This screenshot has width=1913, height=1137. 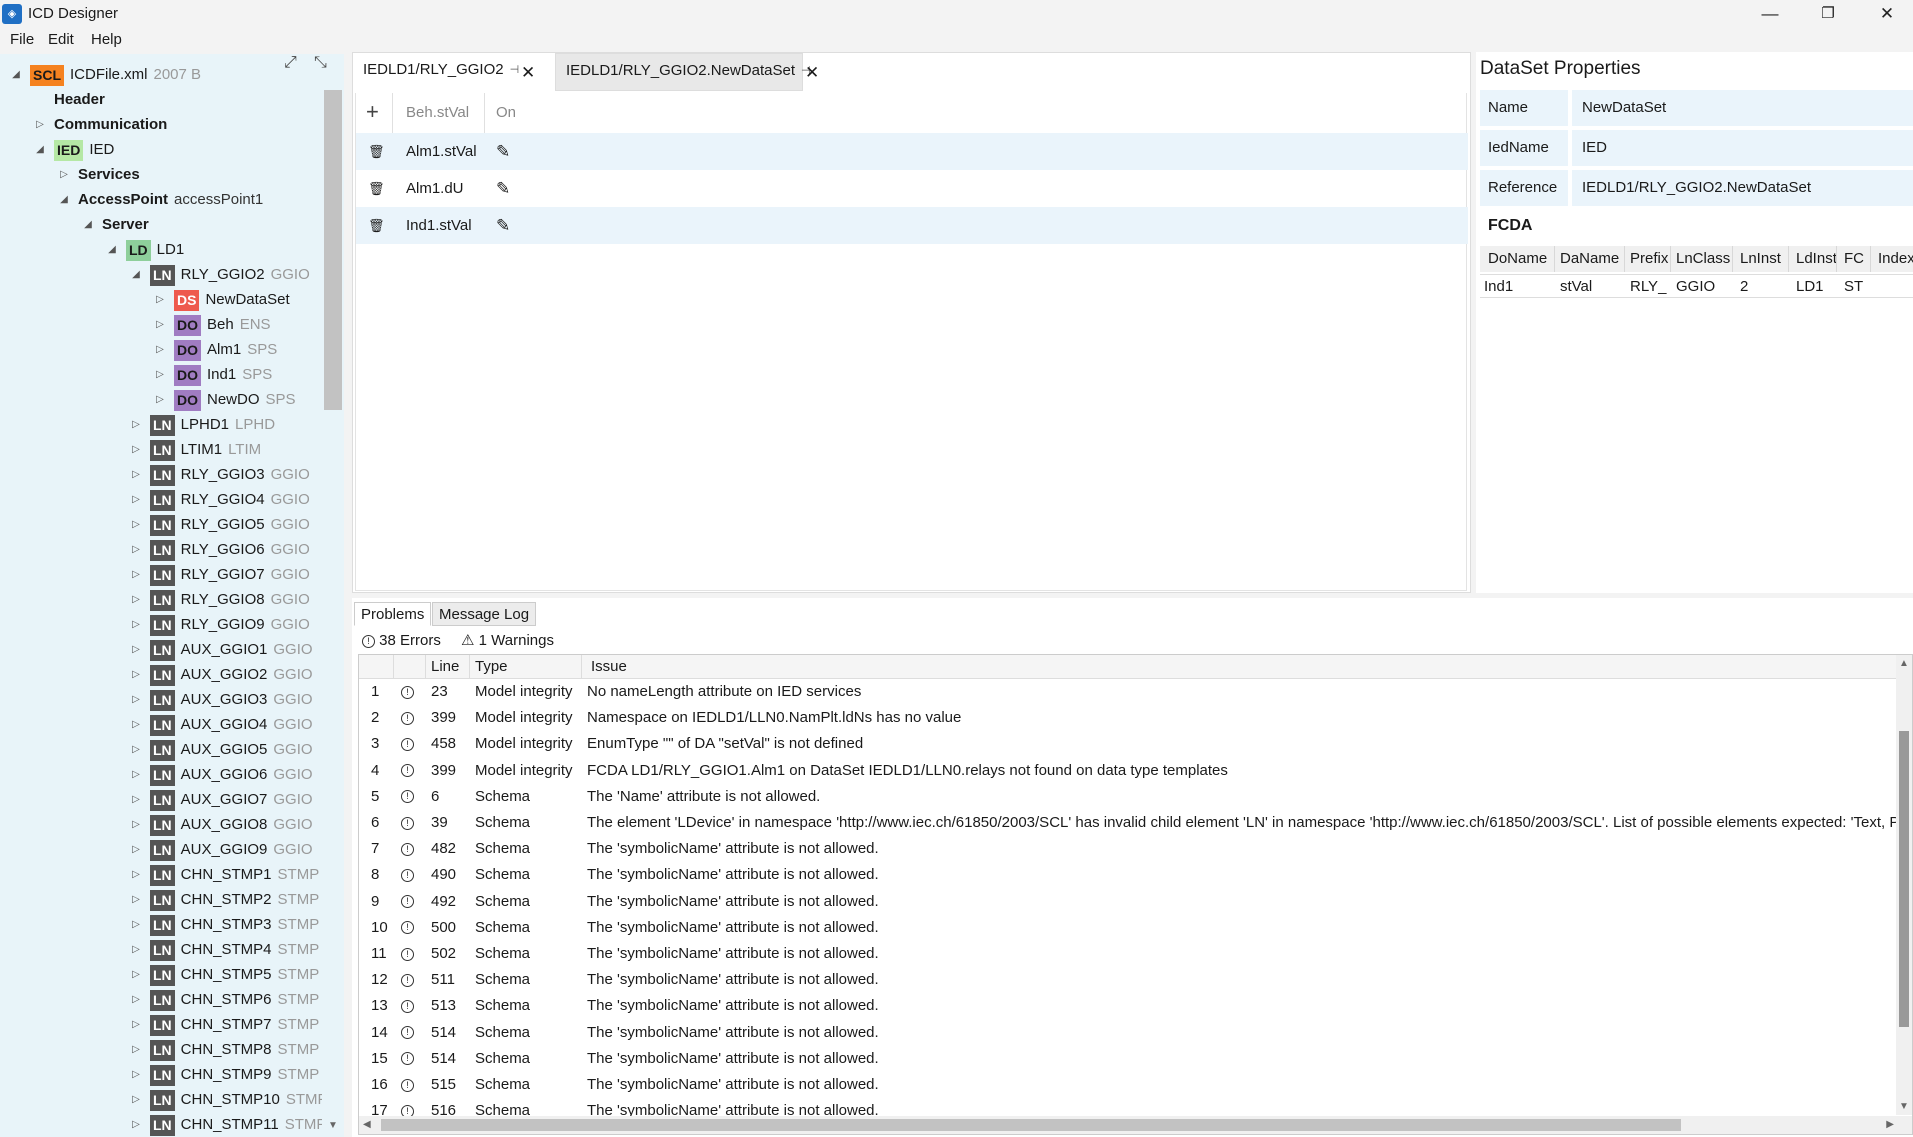 What do you see at coordinates (912, 188) in the screenshot?
I see `dataset-row: 🗑 Alm1.dU ✎` at bounding box center [912, 188].